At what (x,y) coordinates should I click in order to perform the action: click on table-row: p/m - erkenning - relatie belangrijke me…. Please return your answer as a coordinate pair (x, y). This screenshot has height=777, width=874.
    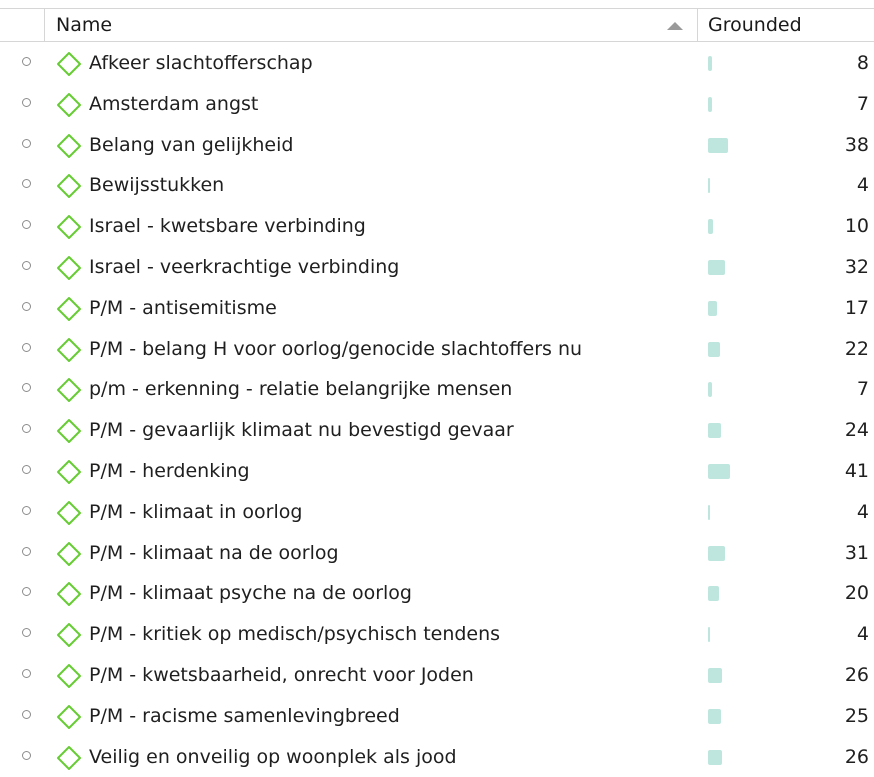
    Looking at the image, I should click on (437, 389).